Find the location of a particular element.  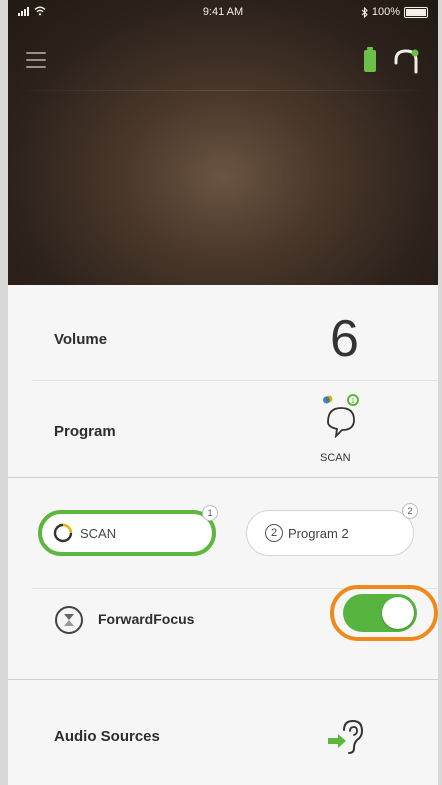

program-2-badge: 2 is located at coordinates (410, 511).